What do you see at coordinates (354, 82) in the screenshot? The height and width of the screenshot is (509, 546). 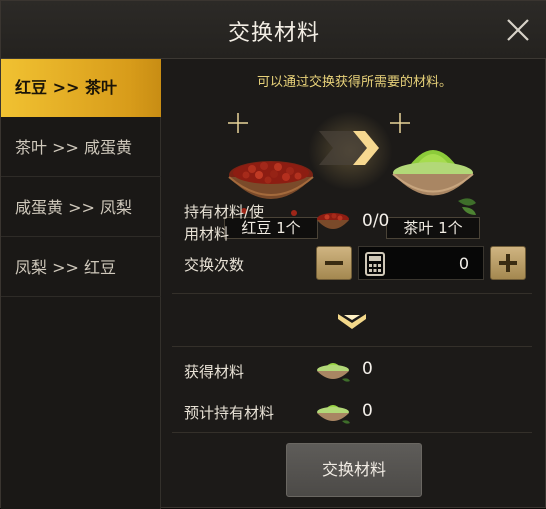 I see `exchange-hint: 可以通过交换获得所需要的材料。` at bounding box center [354, 82].